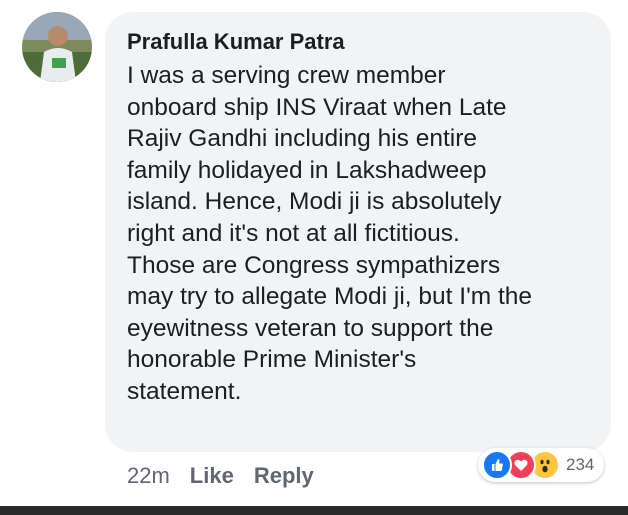 This screenshot has width=628, height=515. Describe the element at coordinates (148, 476) in the screenshot. I see `comment-timestamp: 22m` at that location.